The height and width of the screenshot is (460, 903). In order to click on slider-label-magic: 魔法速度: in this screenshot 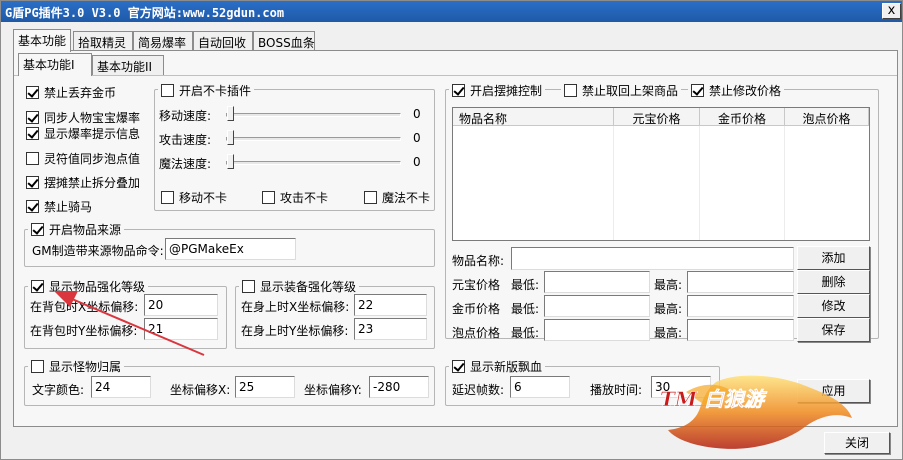, I will do `click(185, 164)`.